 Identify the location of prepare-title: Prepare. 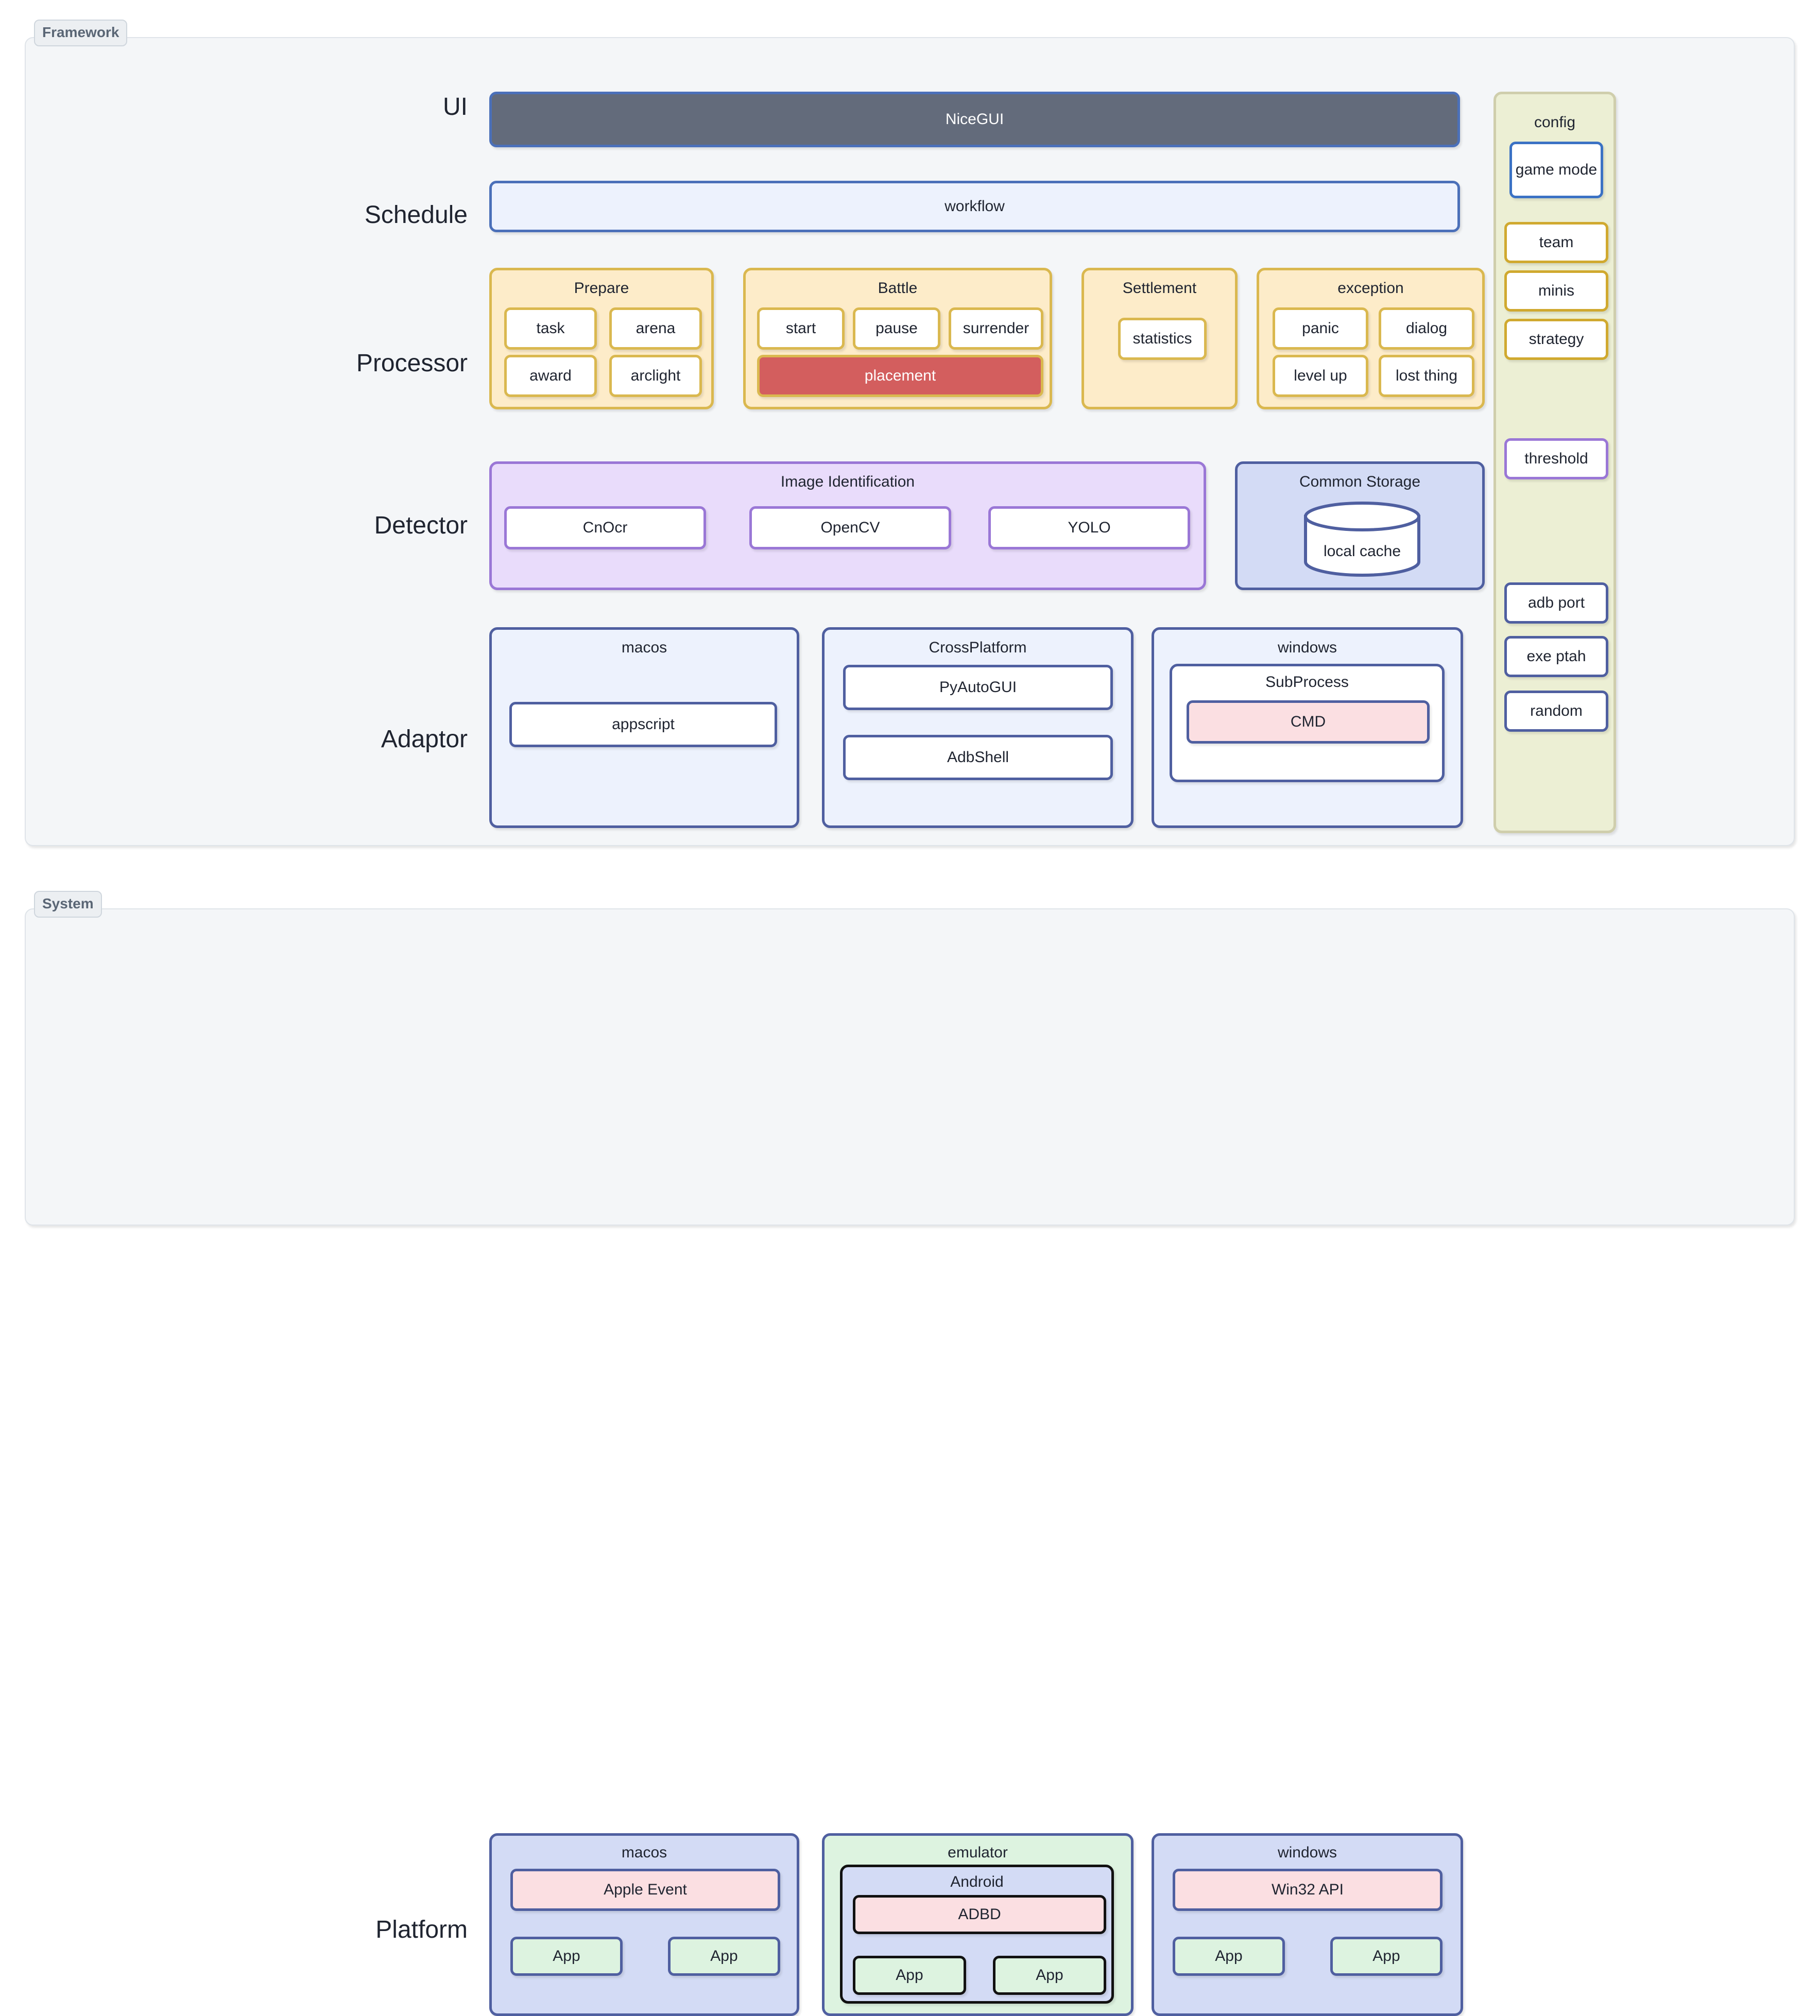
(601, 288).